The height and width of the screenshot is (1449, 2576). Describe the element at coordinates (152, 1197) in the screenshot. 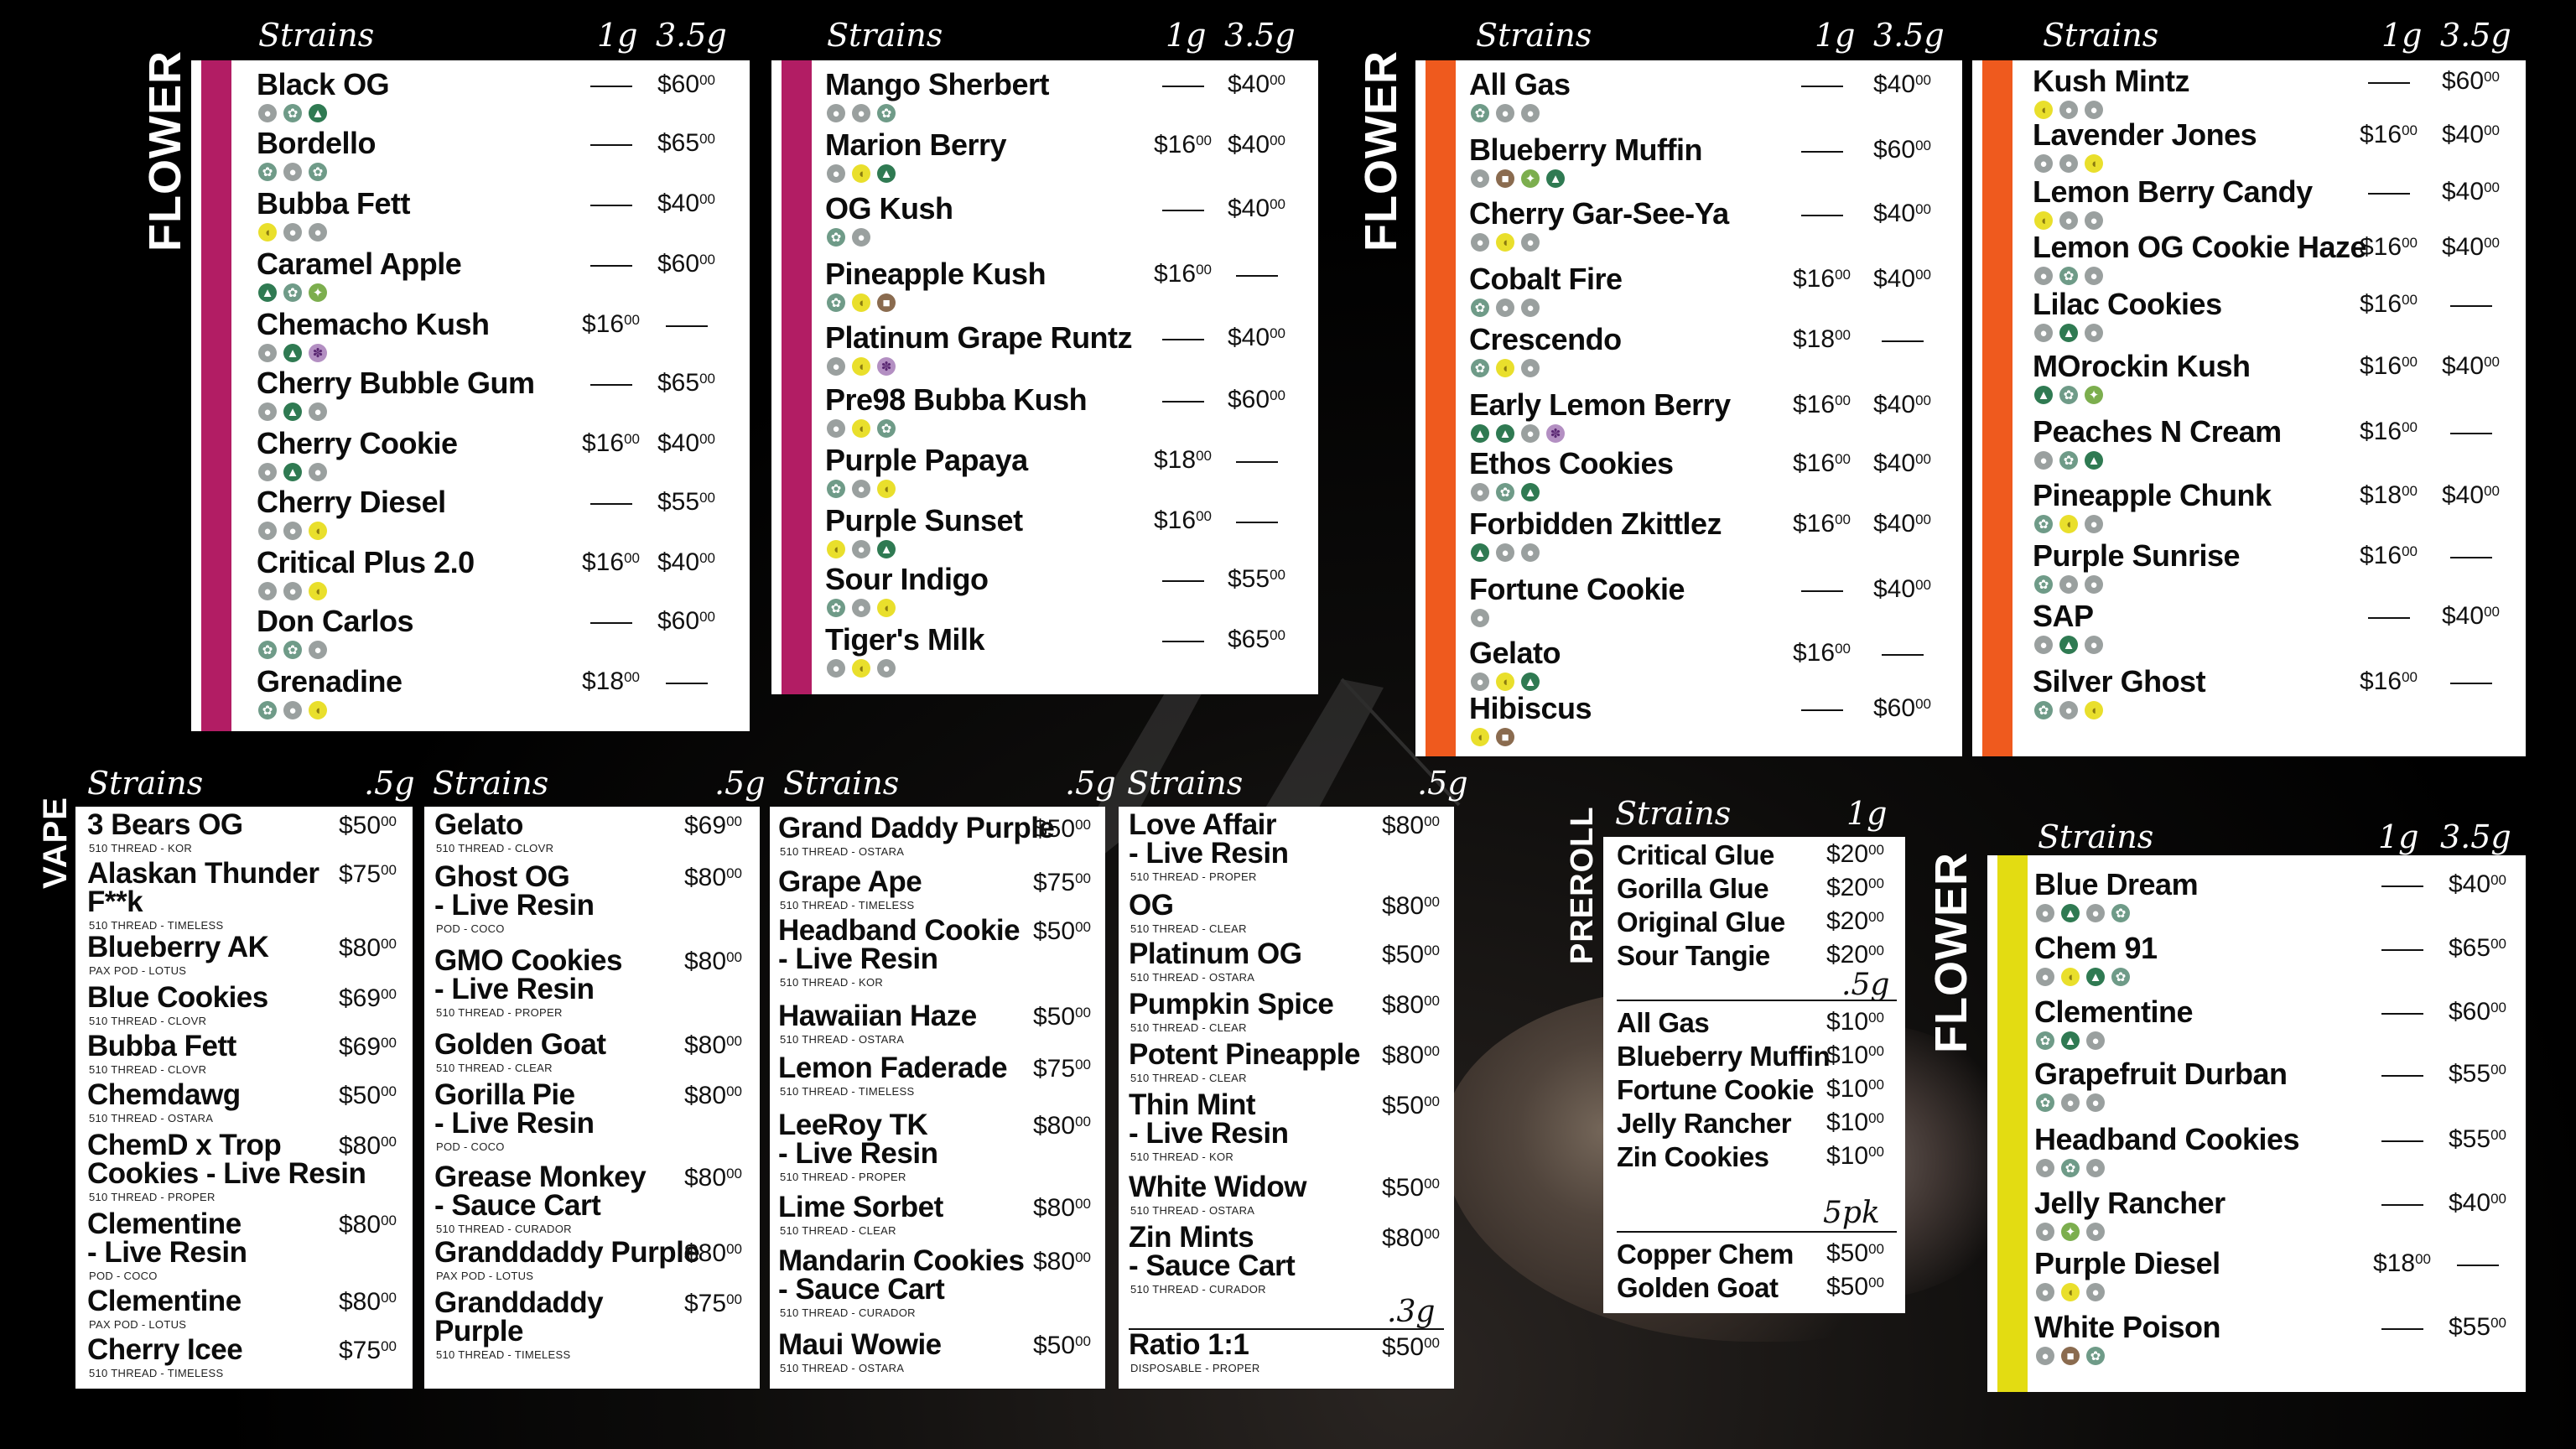

I see `vape-hardware: 510 THREAD - PROPER` at that location.